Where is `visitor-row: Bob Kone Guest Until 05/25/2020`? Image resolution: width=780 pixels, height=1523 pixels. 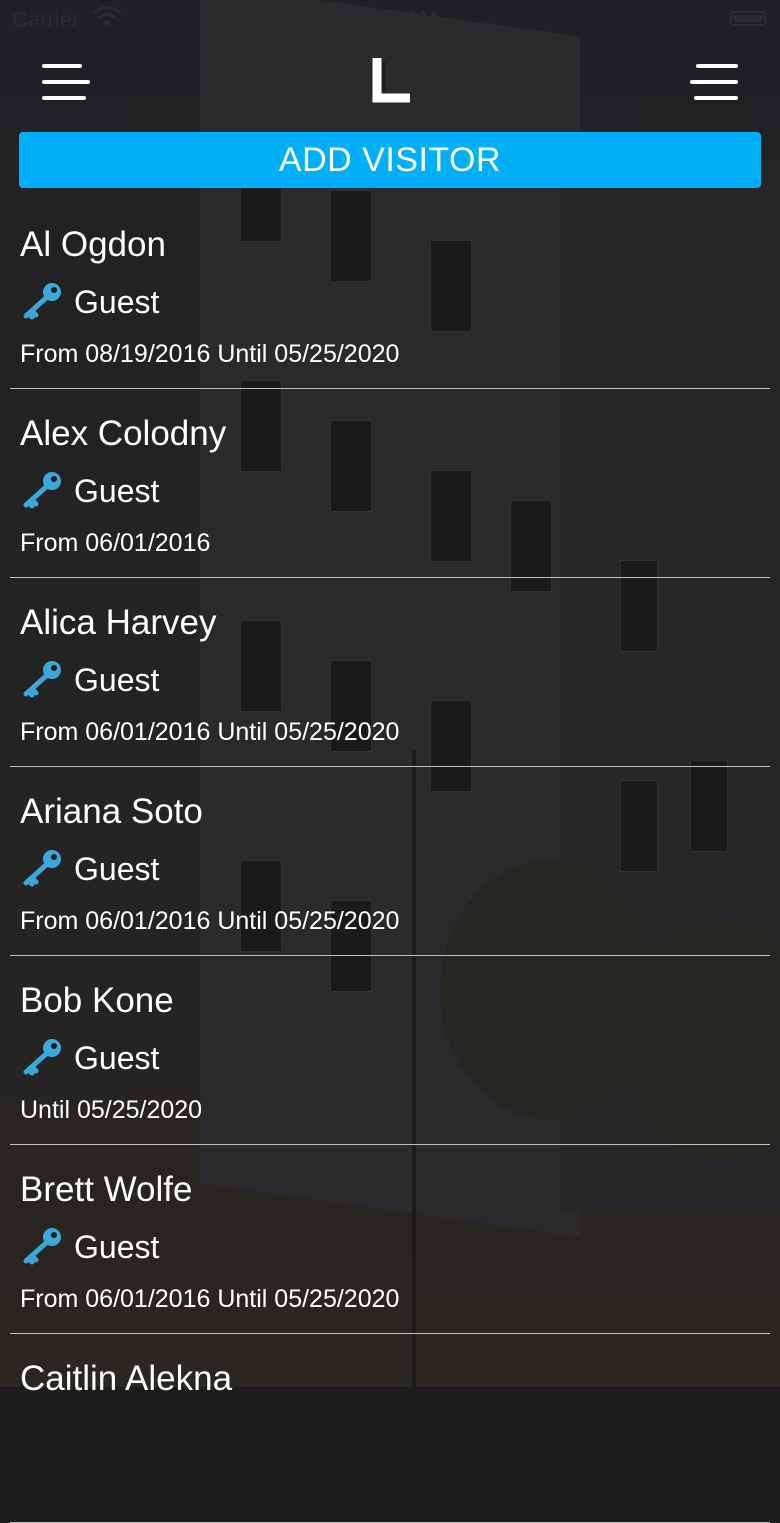 visitor-row: Bob Kone Guest Until 05/25/2020 is located at coordinates (390, 1050).